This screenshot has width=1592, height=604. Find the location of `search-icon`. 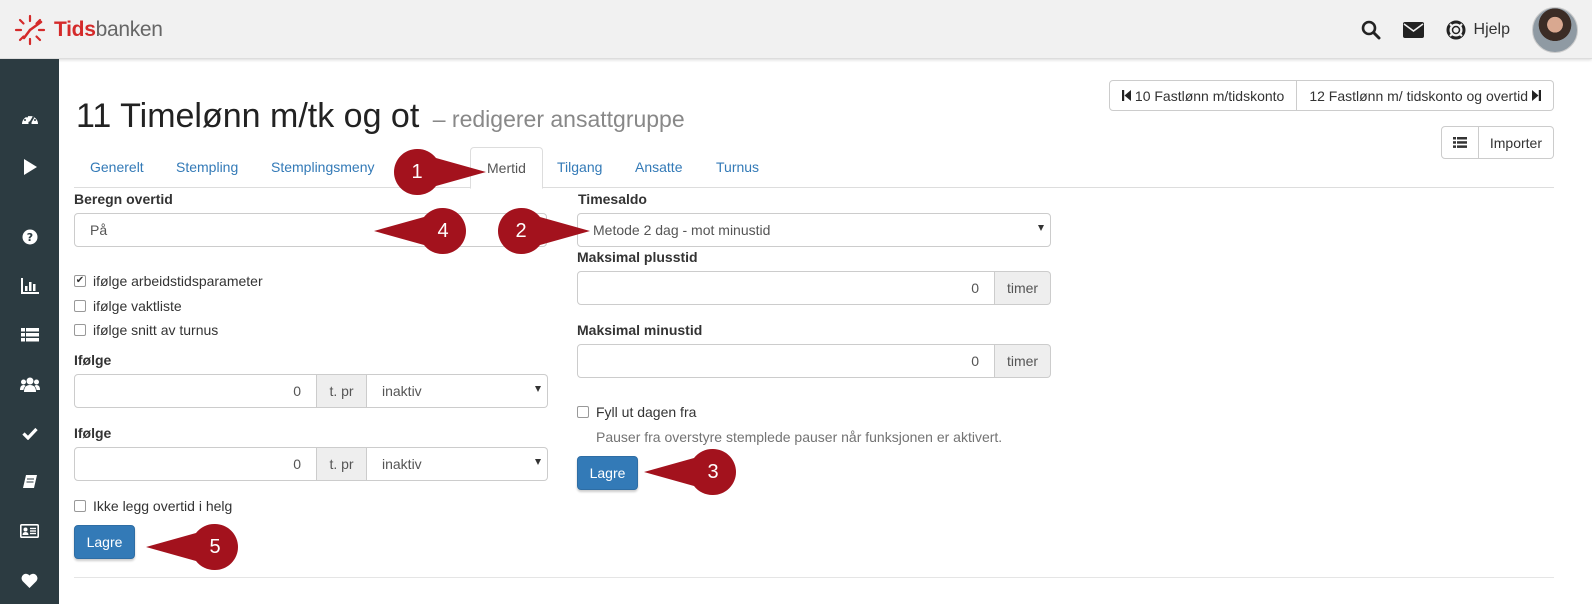

search-icon is located at coordinates (1371, 30).